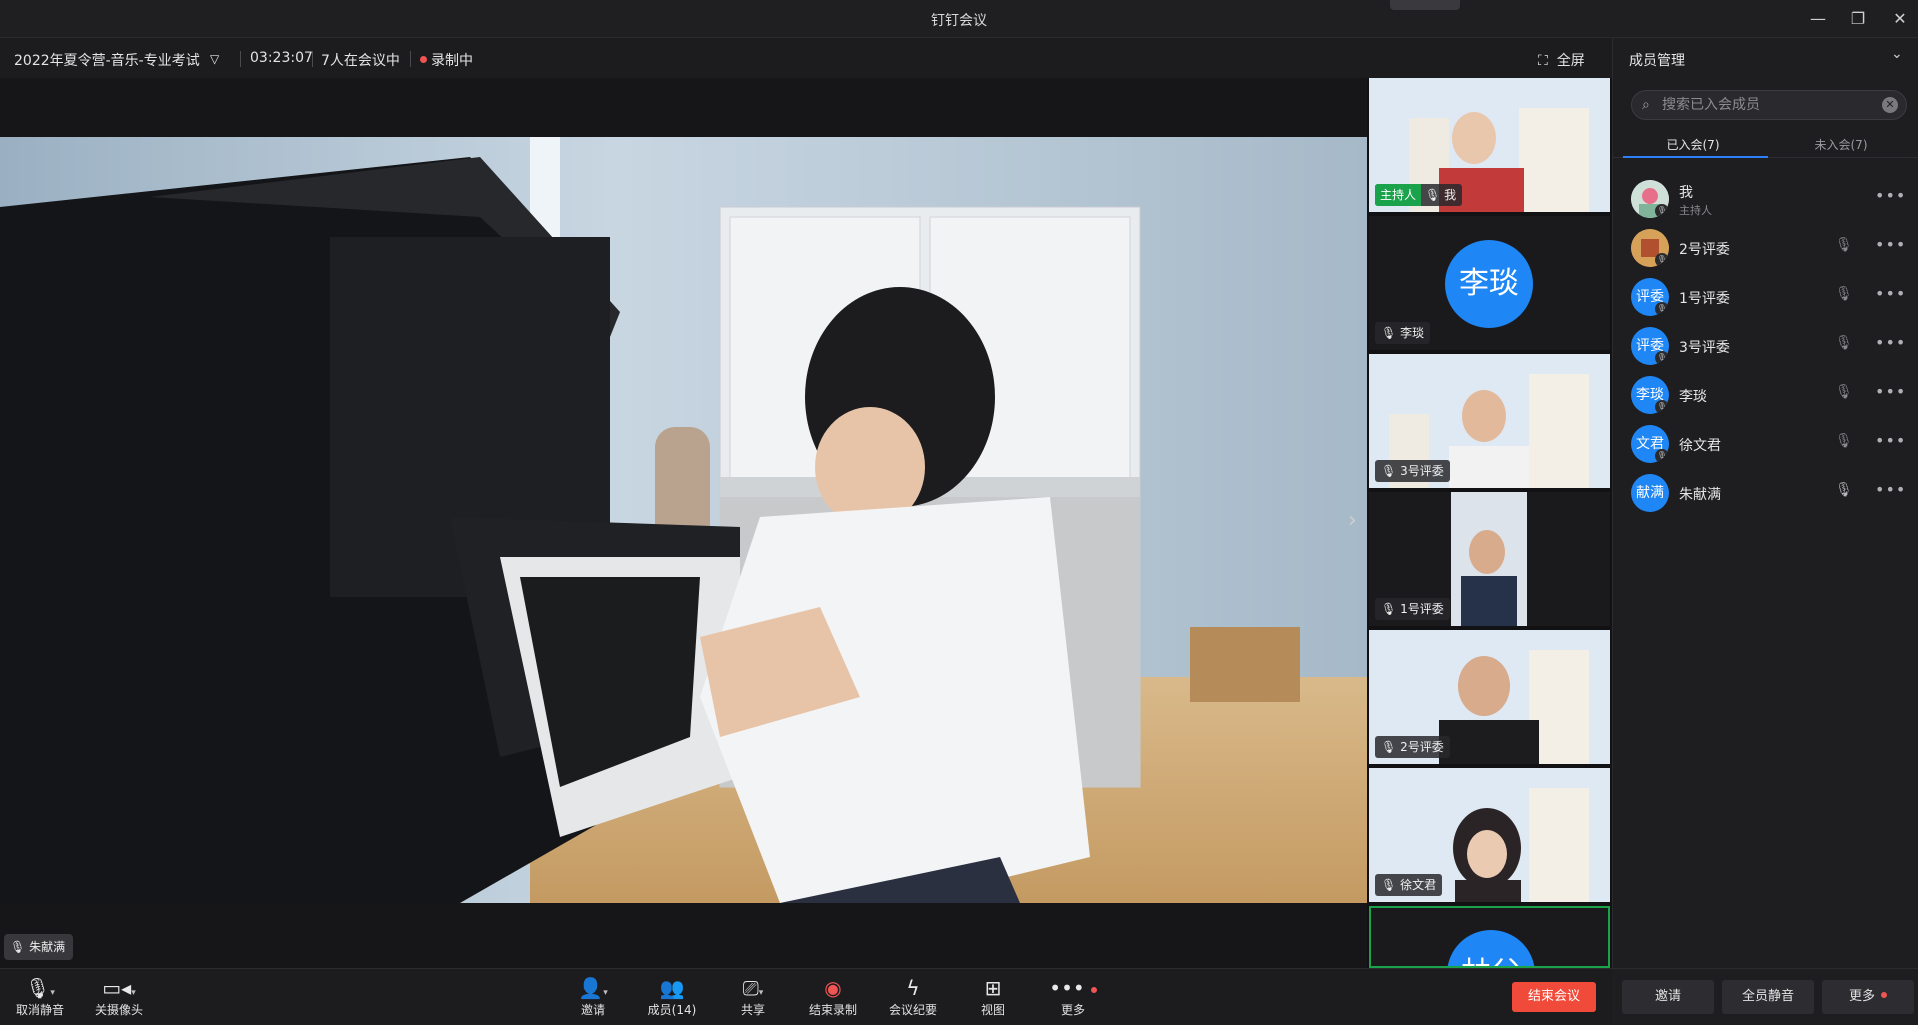 Image resolution: width=1918 pixels, height=1025 pixels. I want to click on minutes-button: ϟ 会议纪要, so click(913, 996).